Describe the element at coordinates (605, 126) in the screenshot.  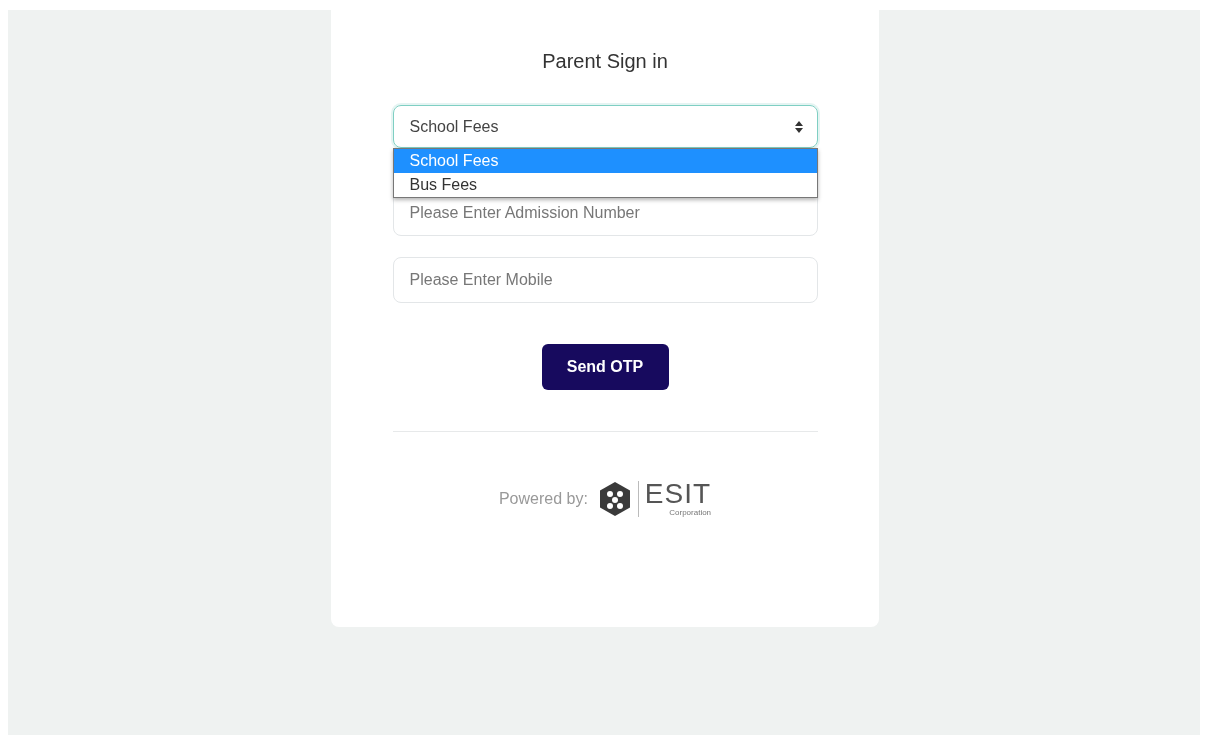
I see `fee-type-select: School Fees` at that location.